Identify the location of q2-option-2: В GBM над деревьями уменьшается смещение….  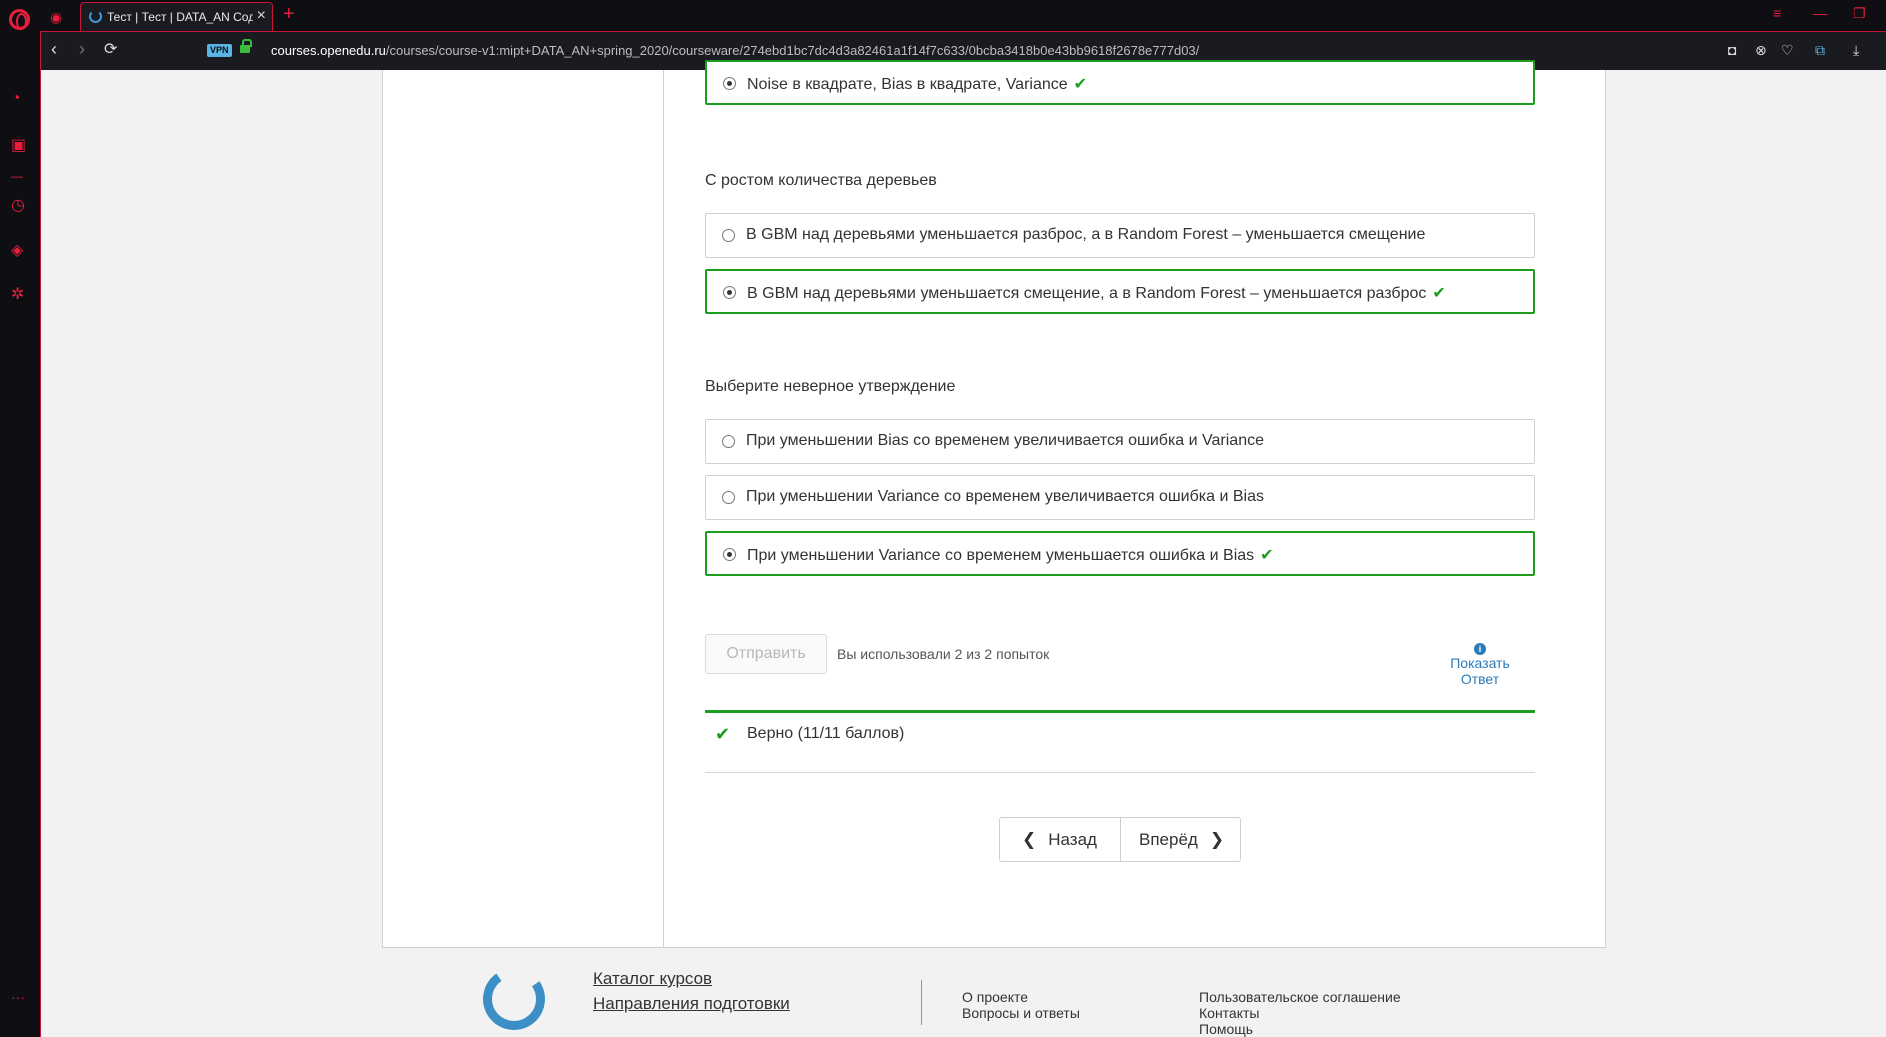
(1120, 291).